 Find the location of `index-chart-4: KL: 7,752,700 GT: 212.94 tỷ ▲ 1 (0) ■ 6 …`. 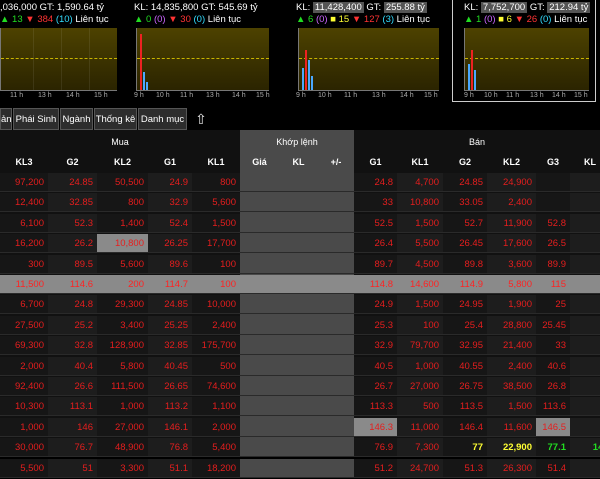

index-chart-4: KL: 7,752,700 GT: 212.94 tỷ ▲ 1 (0) ■ 6 … is located at coordinates (530, 52).